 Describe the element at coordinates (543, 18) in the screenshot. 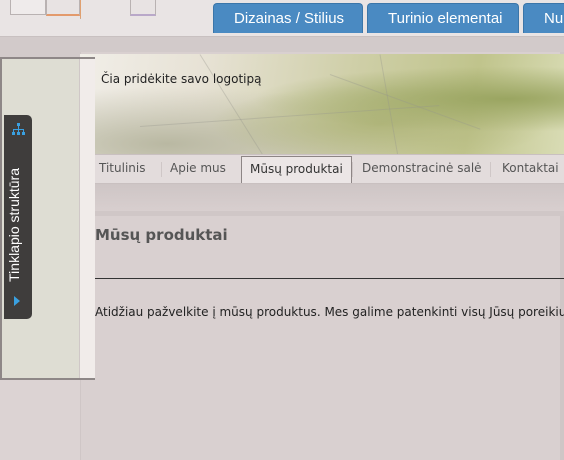

I see `tab-settings: Nu` at that location.